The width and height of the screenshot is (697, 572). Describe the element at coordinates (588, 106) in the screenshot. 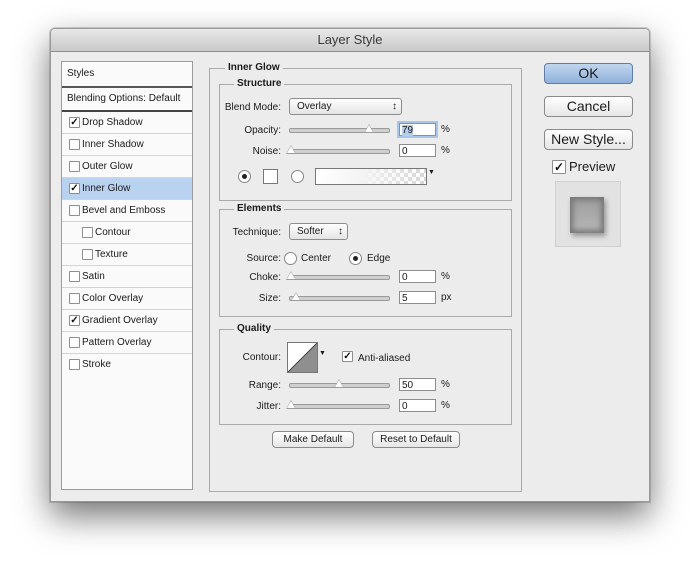

I see `cancel-button: Cancel` at that location.